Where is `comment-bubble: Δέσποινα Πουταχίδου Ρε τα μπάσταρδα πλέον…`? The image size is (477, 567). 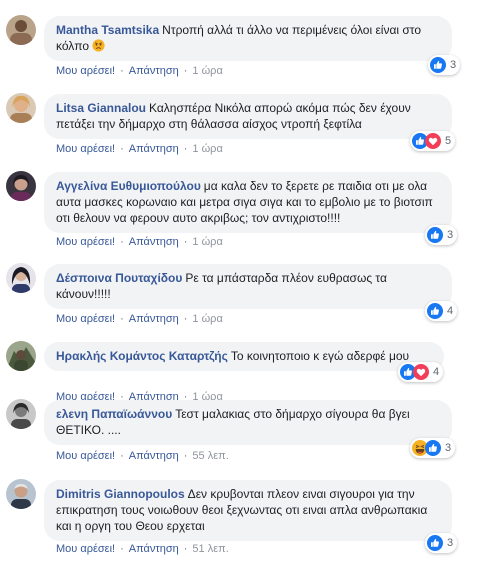
comment-bubble: Δέσποινα Πουταχίδου Ρε τα μπάσταρδα πλέον… is located at coordinates (248, 286).